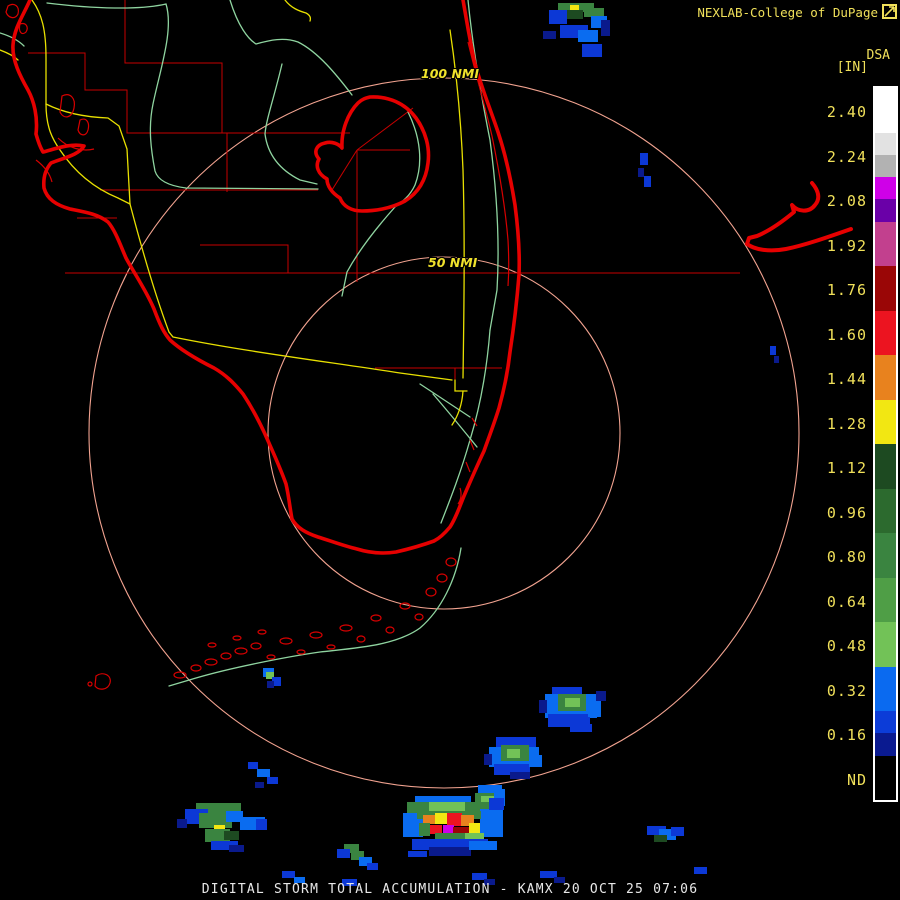  I want to click on color-scale-label: 1.92, so click(846, 245).